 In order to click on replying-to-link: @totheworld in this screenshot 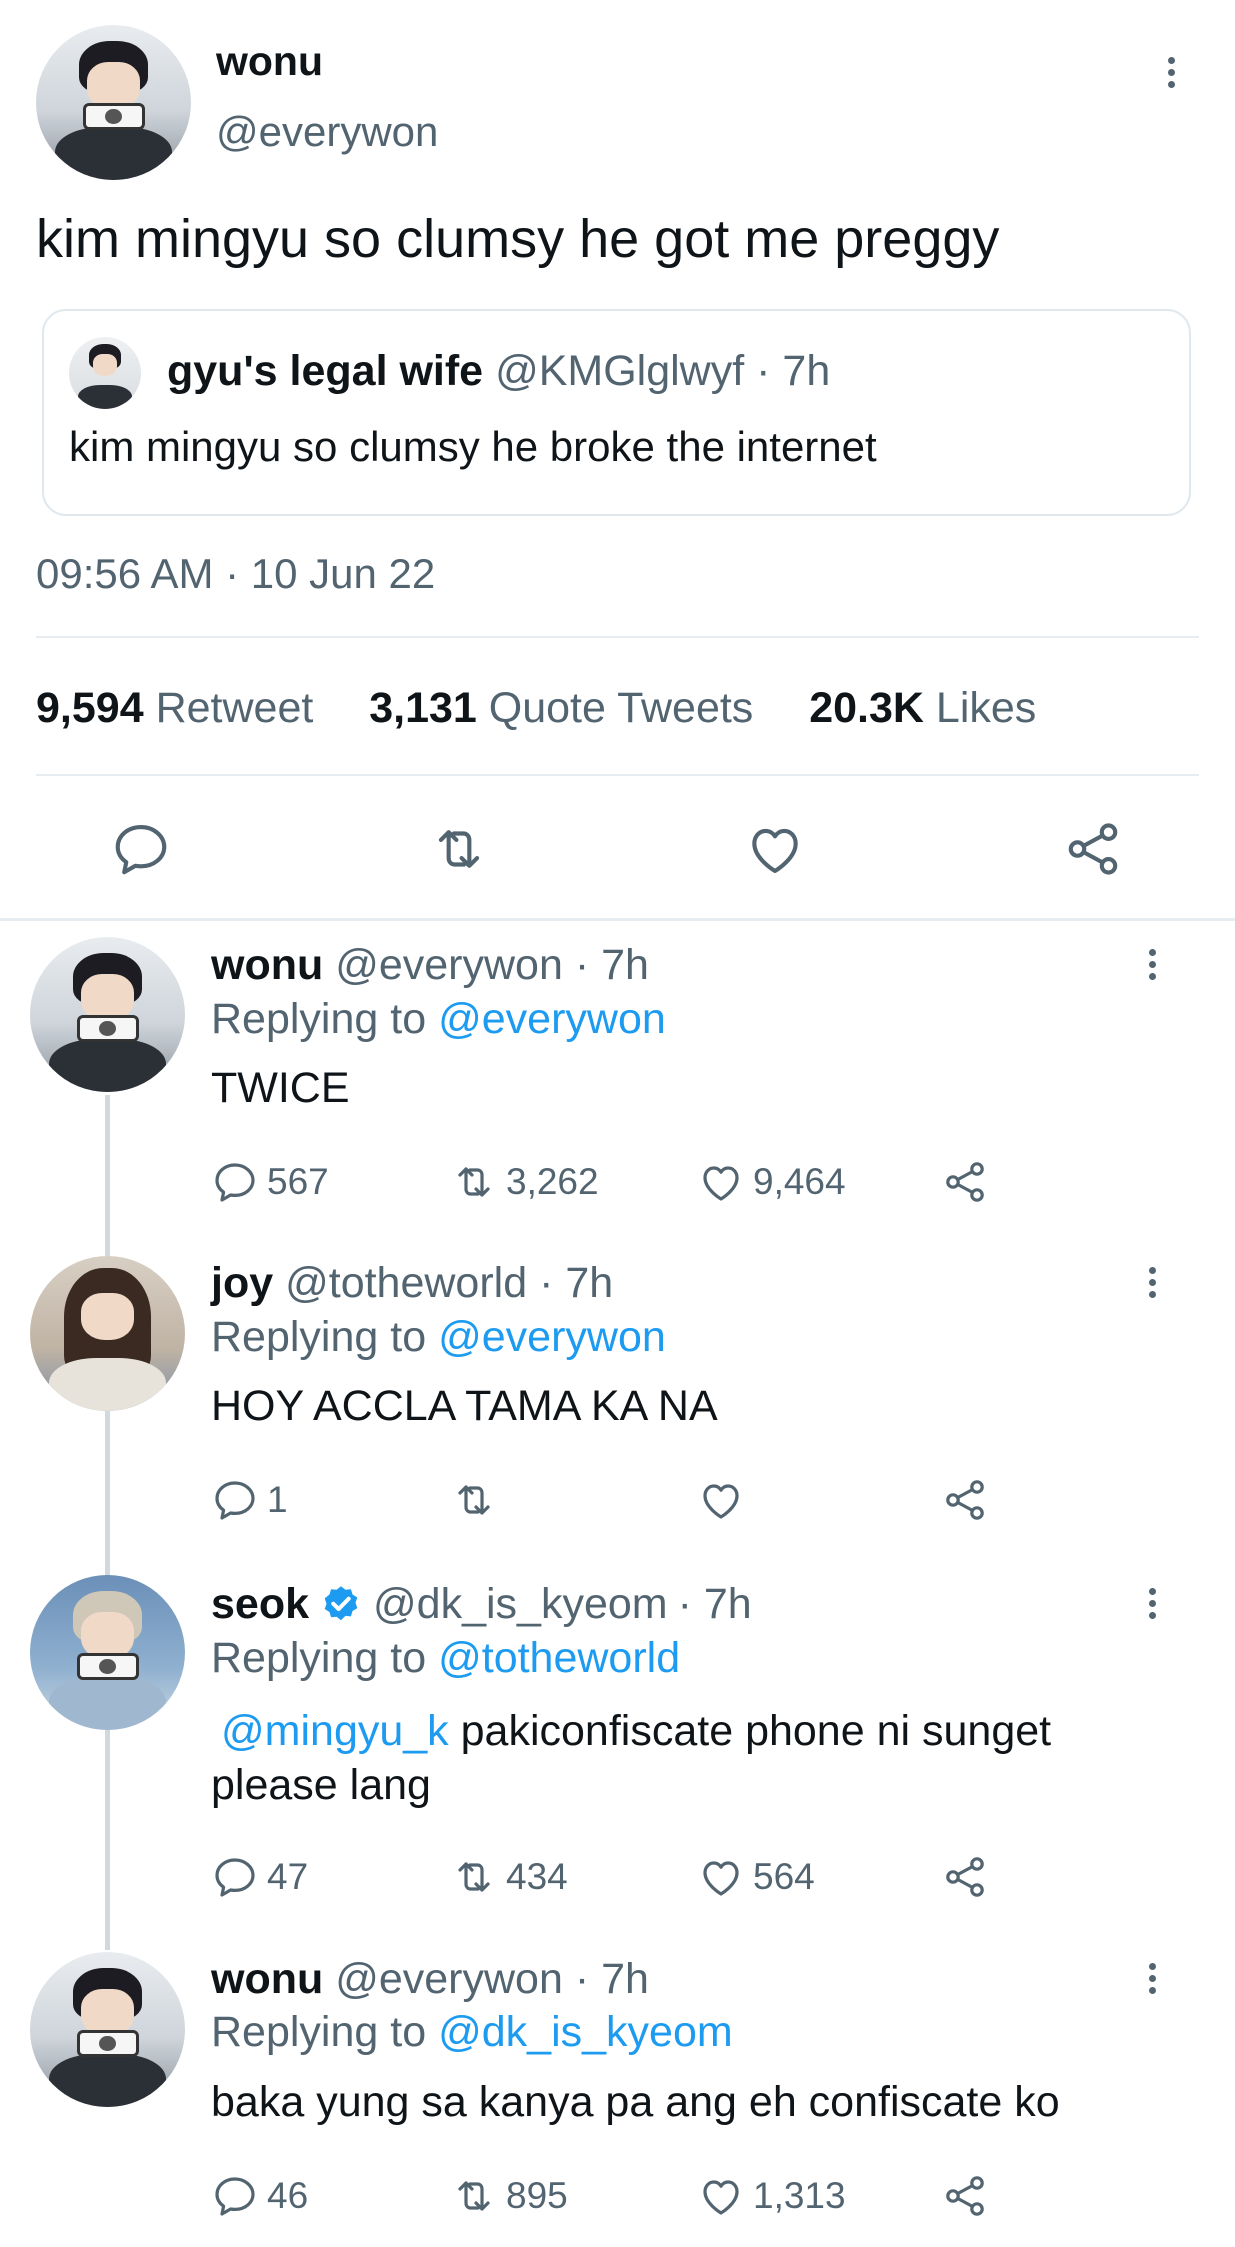, I will do `click(559, 1658)`.